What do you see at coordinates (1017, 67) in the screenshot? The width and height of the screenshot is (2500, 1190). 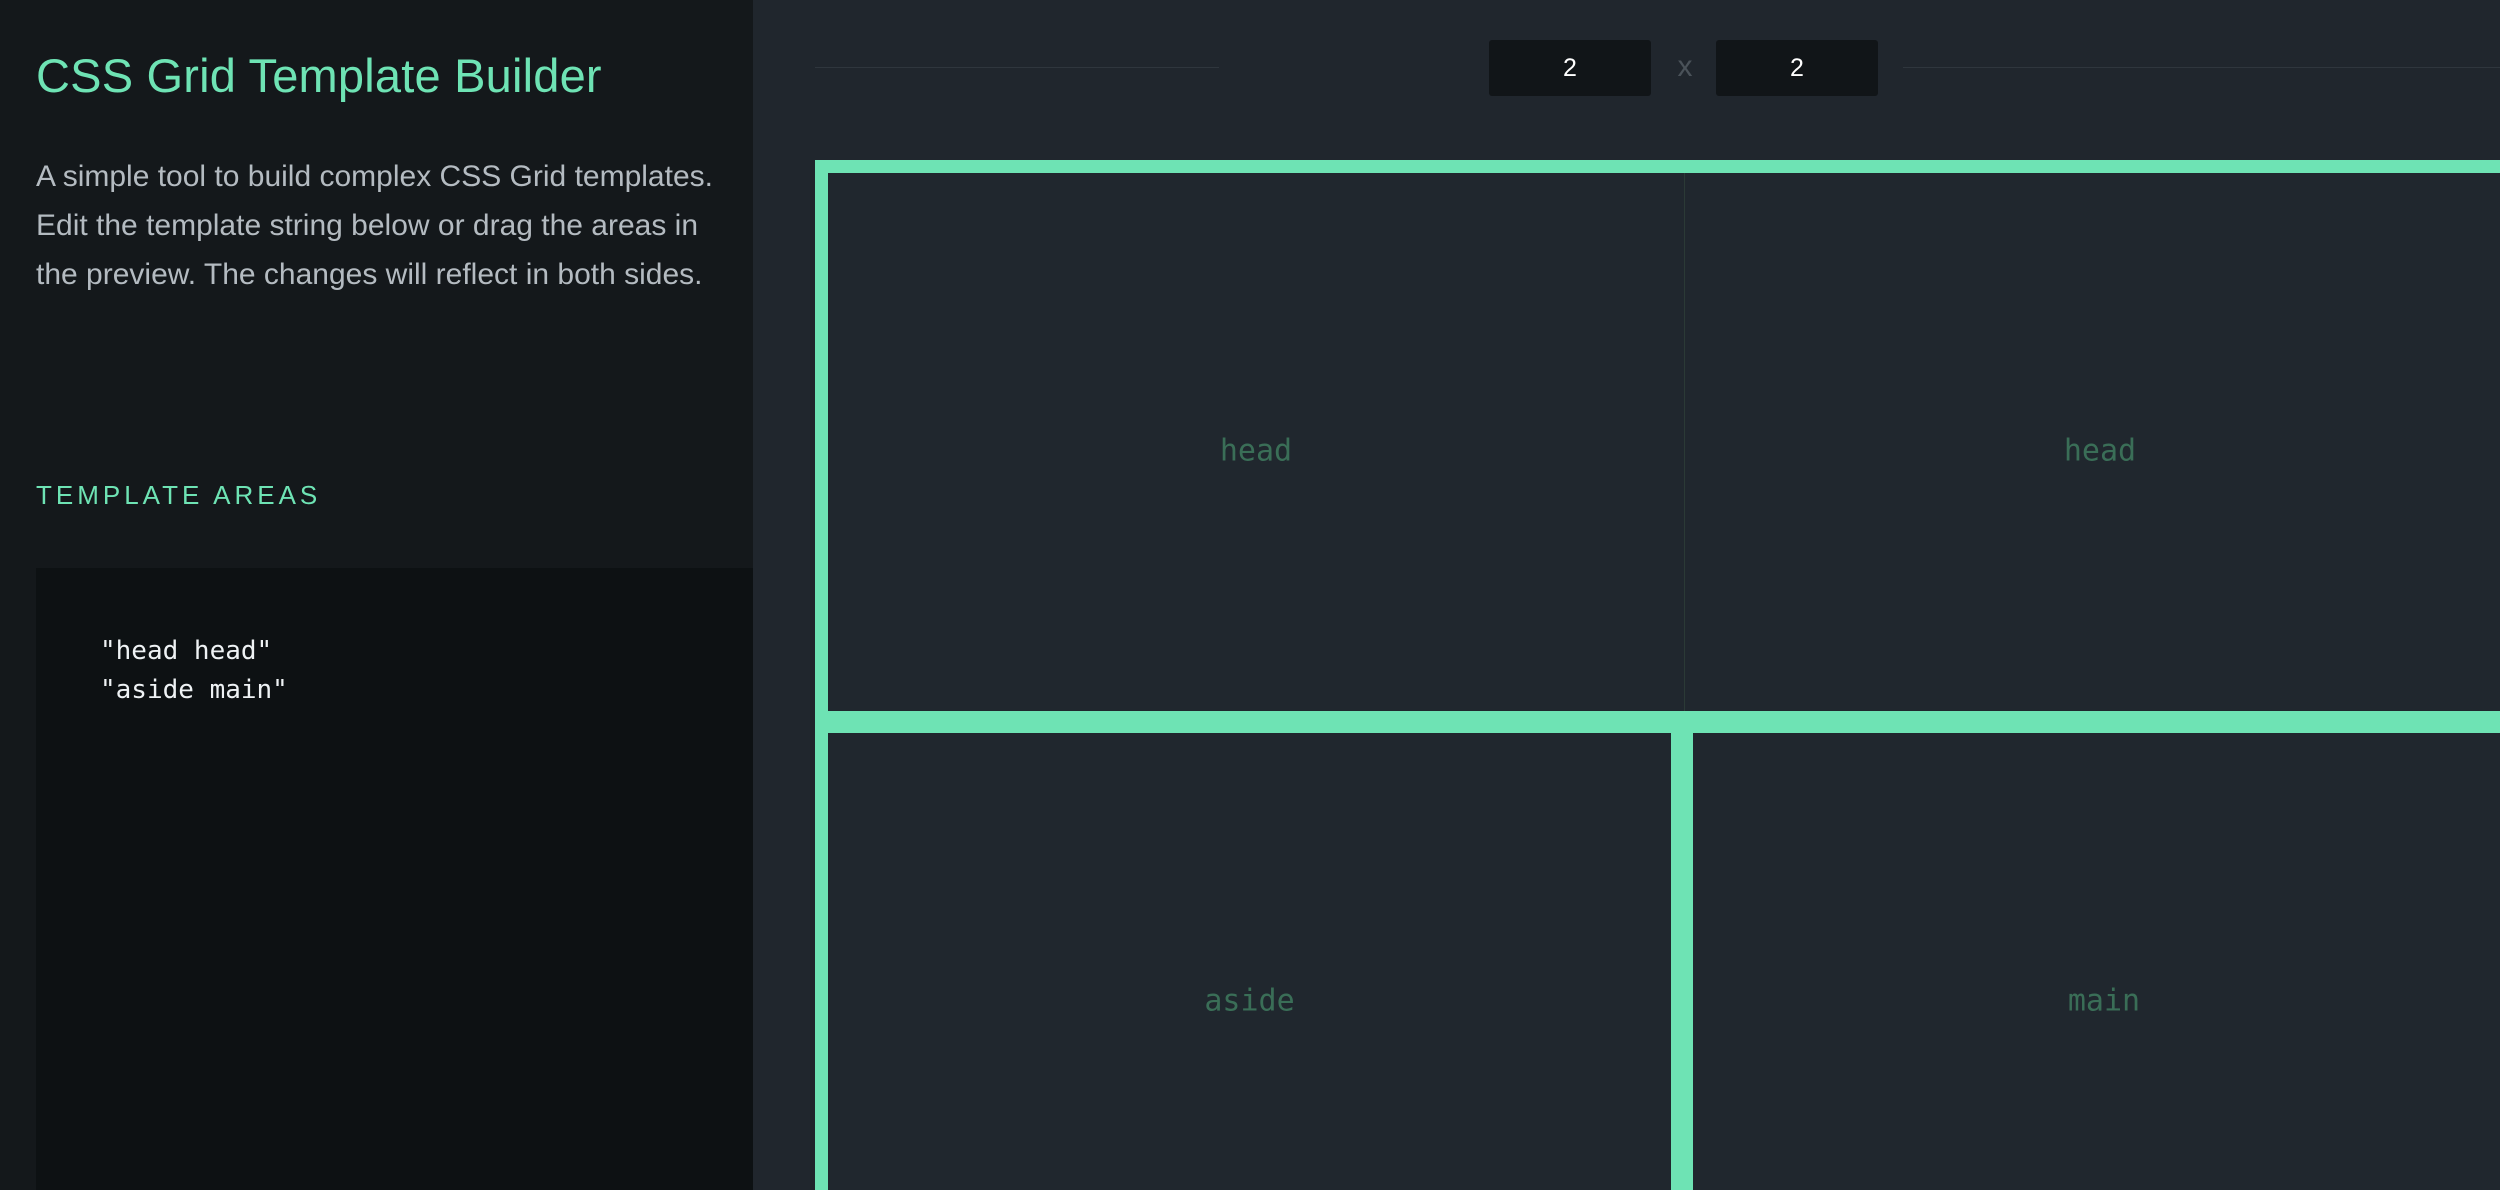 I see `toolbar-divider-left` at bounding box center [1017, 67].